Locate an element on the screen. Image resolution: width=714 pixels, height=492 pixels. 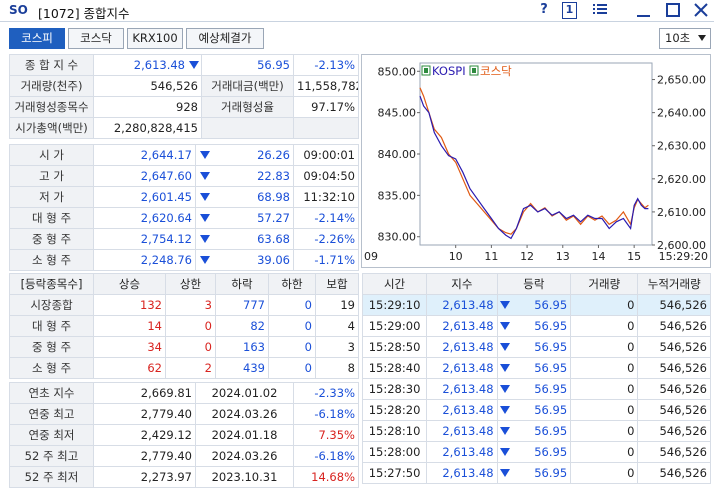
yearly-label: 52 주 최저 is located at coordinates (51, 477).